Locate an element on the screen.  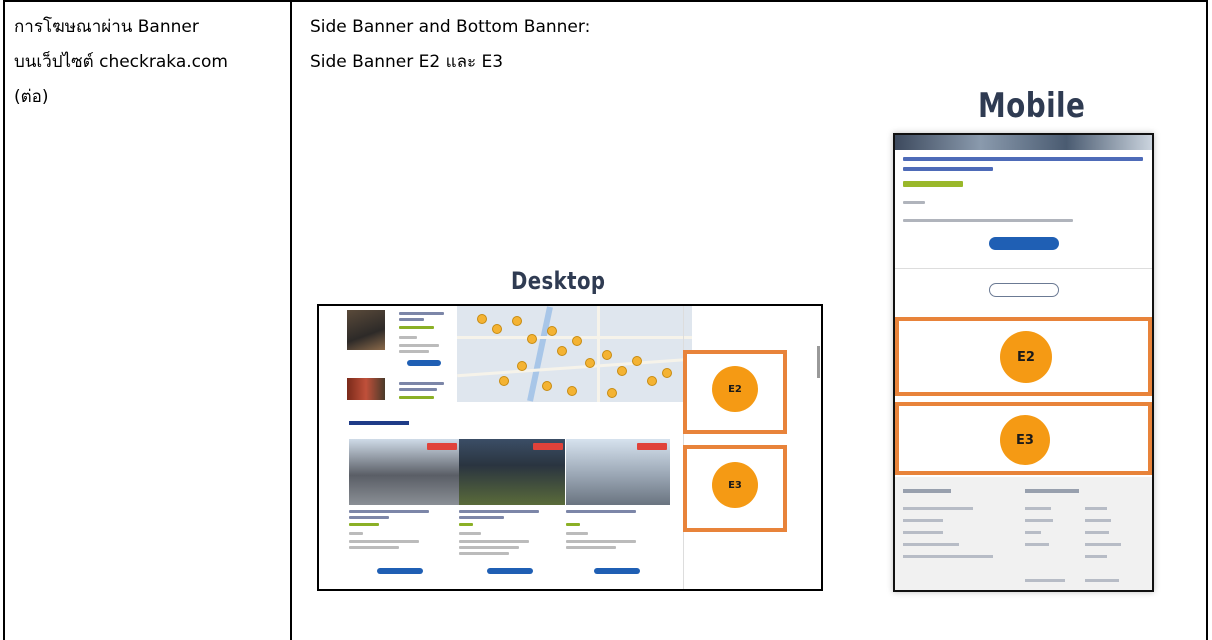
mobile-primary-button is located at coordinates (1024, 243).